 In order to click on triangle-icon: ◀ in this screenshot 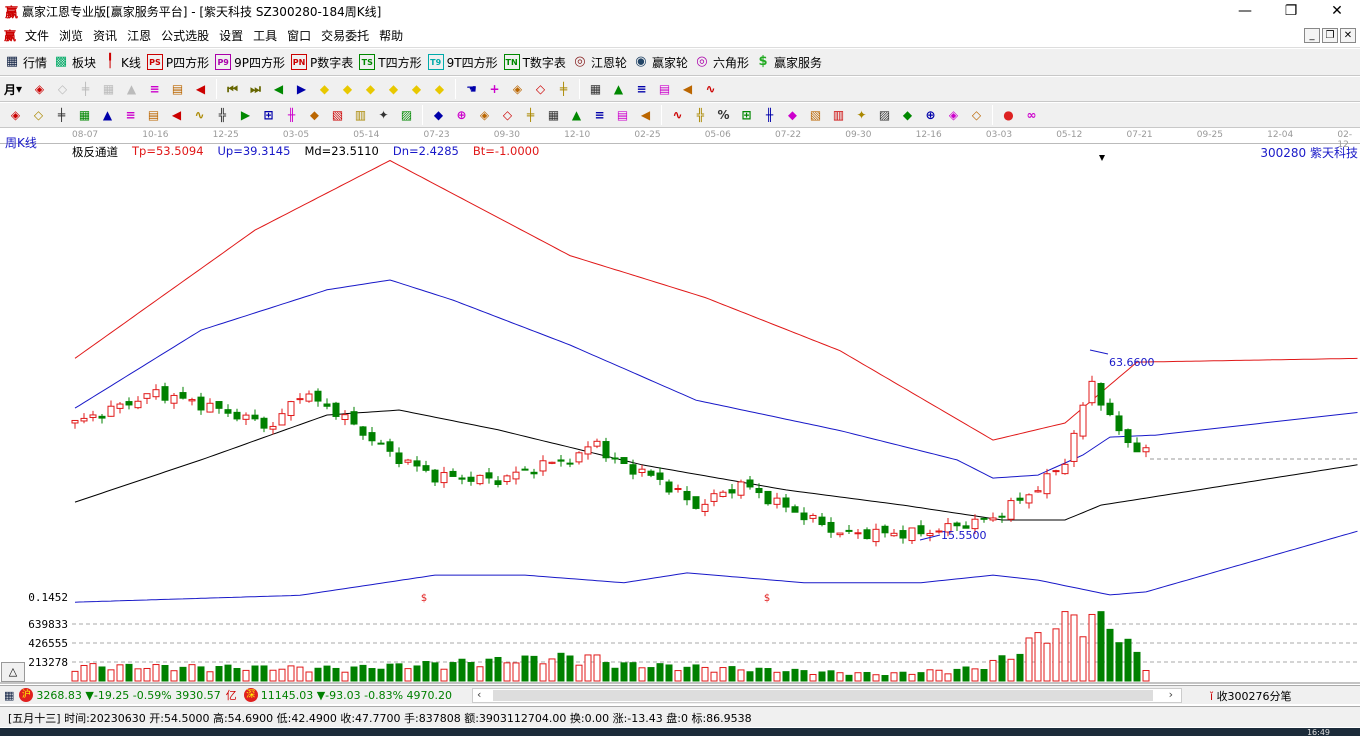, I will do `click(200, 89)`.